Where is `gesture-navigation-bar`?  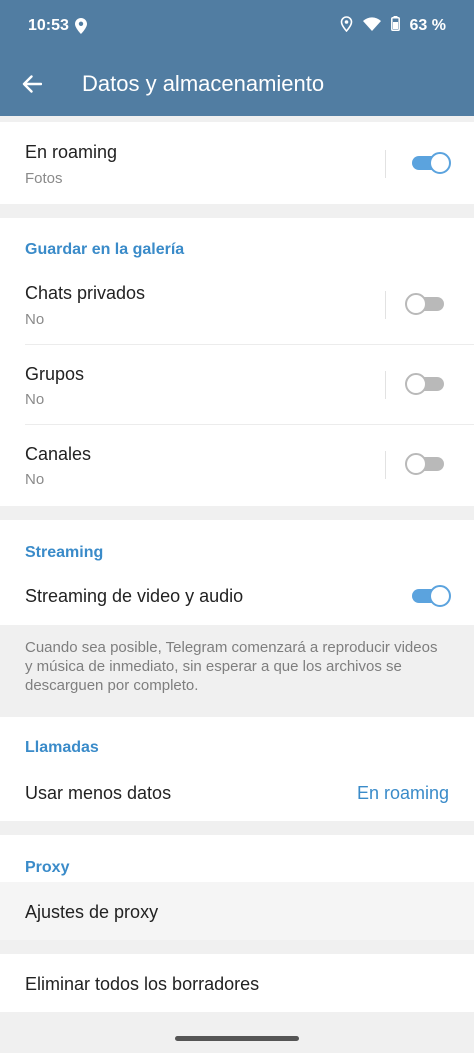
gesture-navigation-bar is located at coordinates (237, 1038).